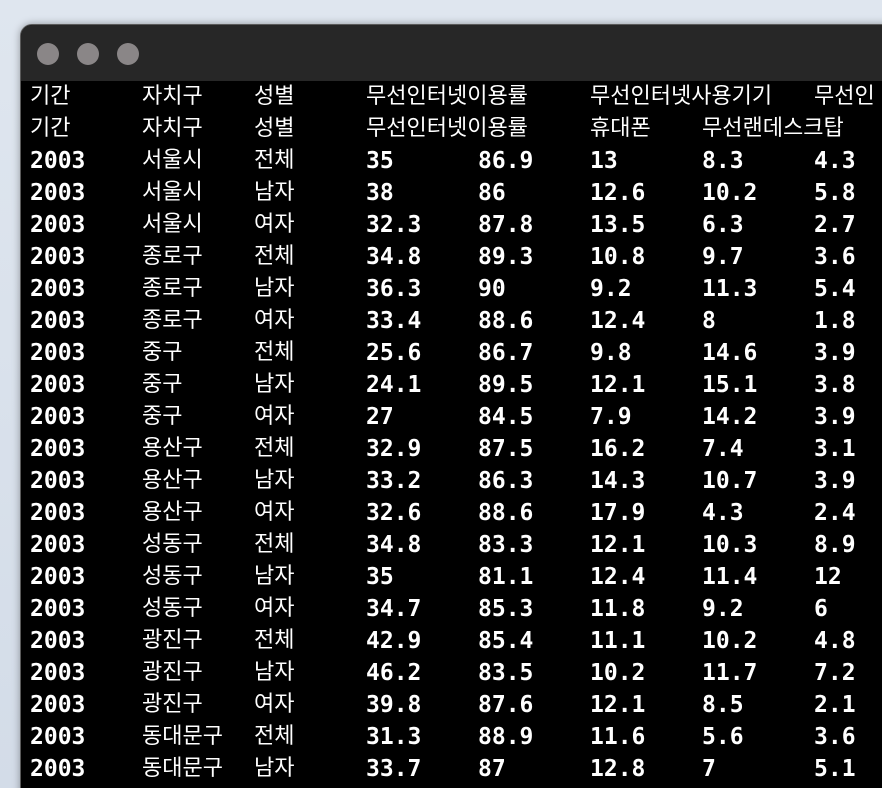  I want to click on table-cell: 84.5, so click(506, 417).